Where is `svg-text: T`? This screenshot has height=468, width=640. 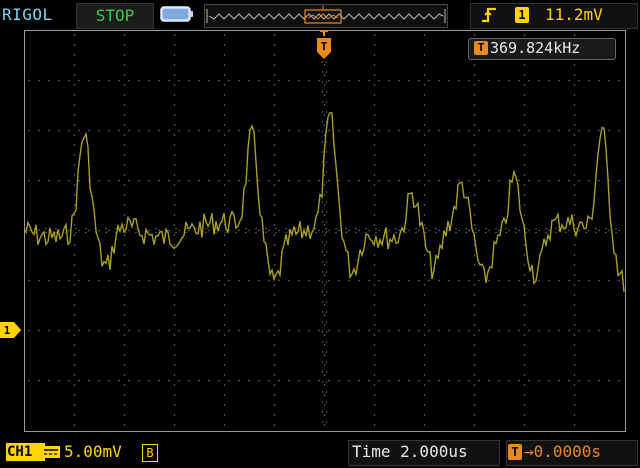 svg-text: T is located at coordinates (323, 8).